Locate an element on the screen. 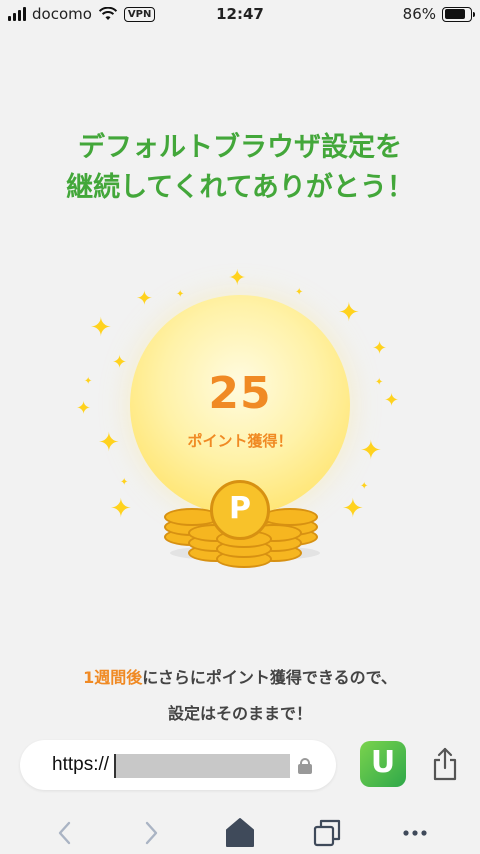 This screenshot has height=854, width=480. battery-percent: 86% is located at coordinates (419, 14).